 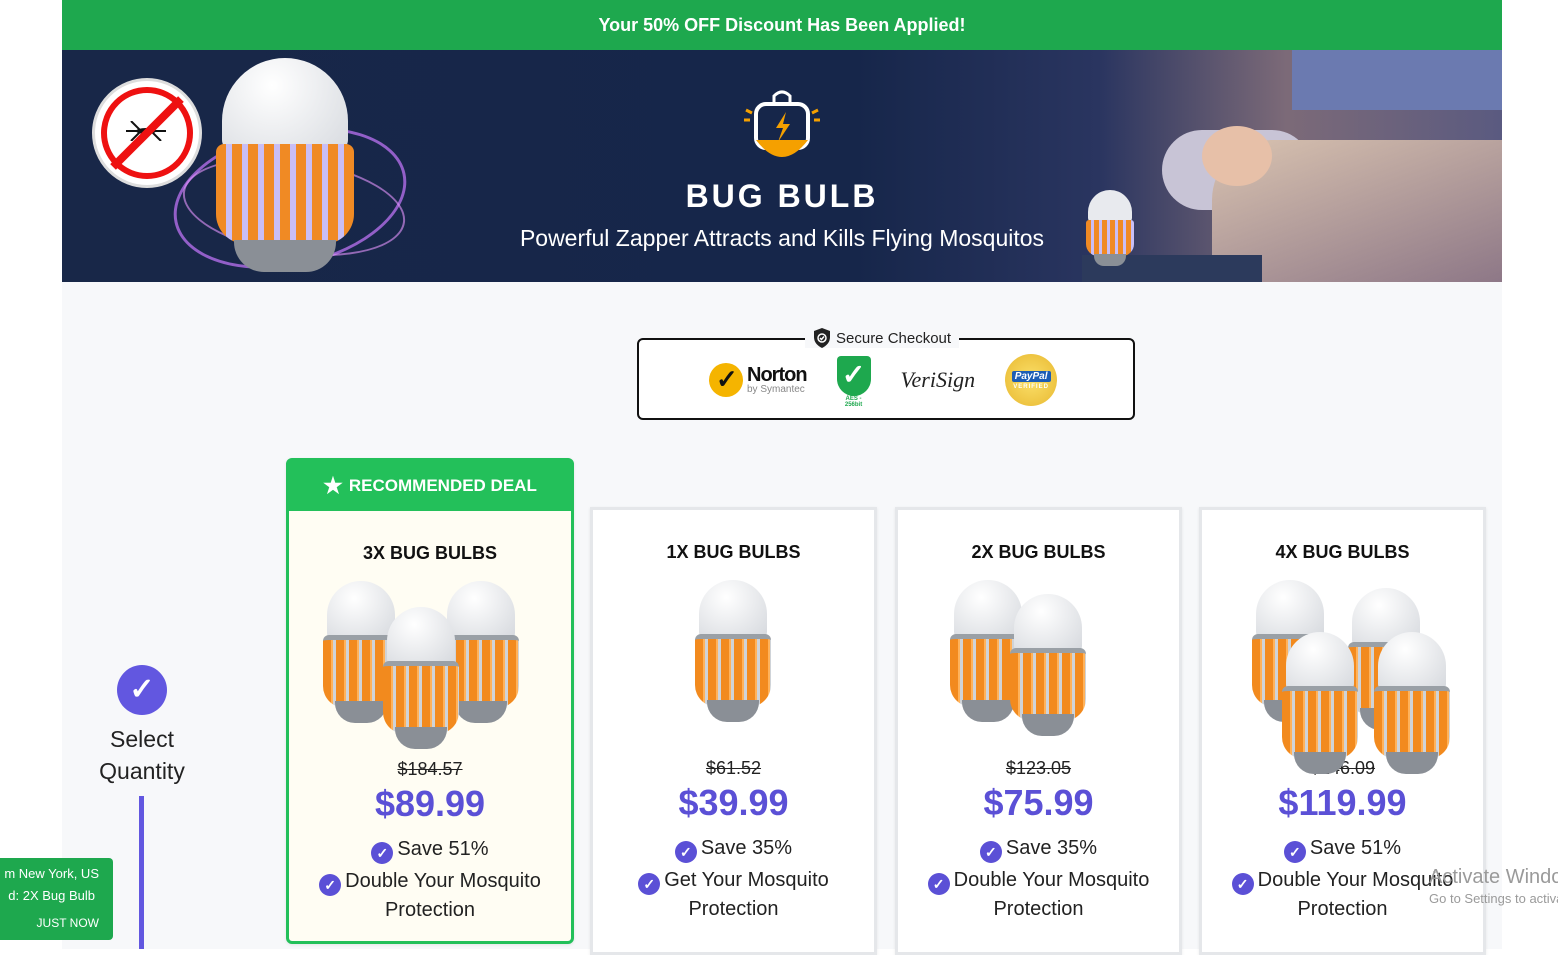 I want to click on recent-purchase-toast: m New York, US d: 2X Bug Bulb JUST NOW, so click(x=56, y=899).